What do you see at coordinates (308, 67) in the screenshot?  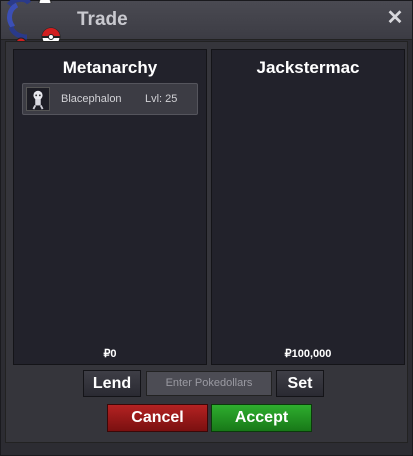 I see `right-player-name: Jackstermac` at bounding box center [308, 67].